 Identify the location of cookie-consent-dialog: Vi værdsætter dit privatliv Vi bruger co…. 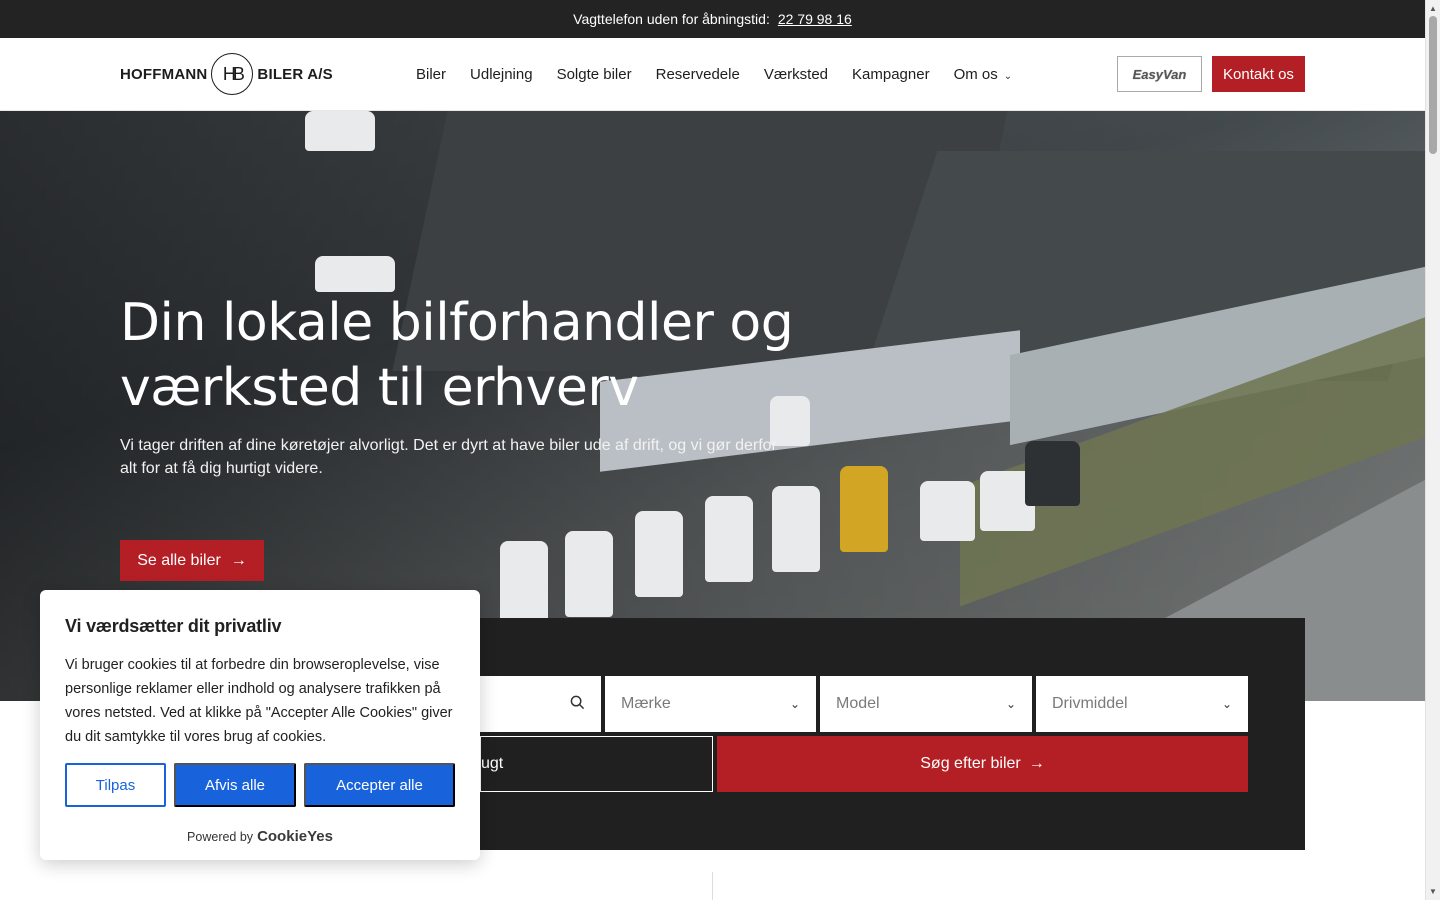
(260, 725).